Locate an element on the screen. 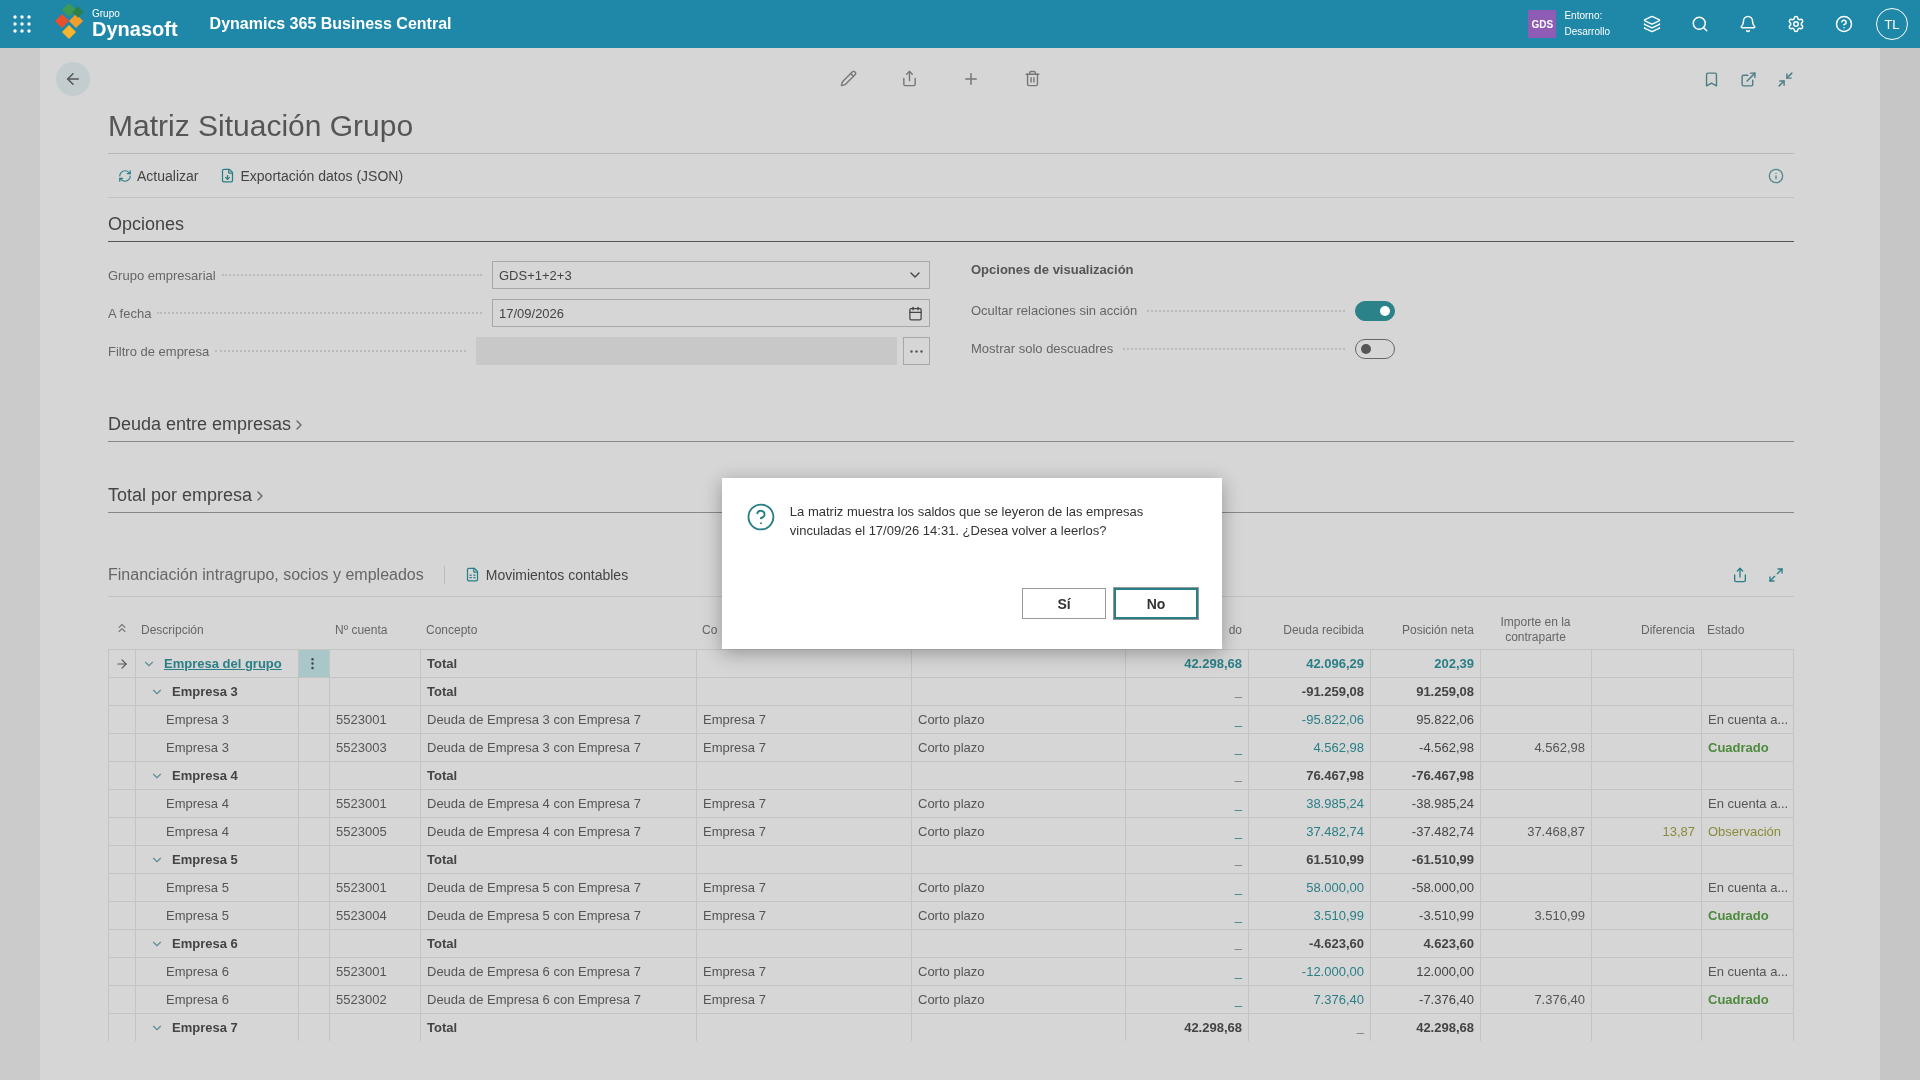 The image size is (1920, 1080). help-icon is located at coordinates (1844, 24).